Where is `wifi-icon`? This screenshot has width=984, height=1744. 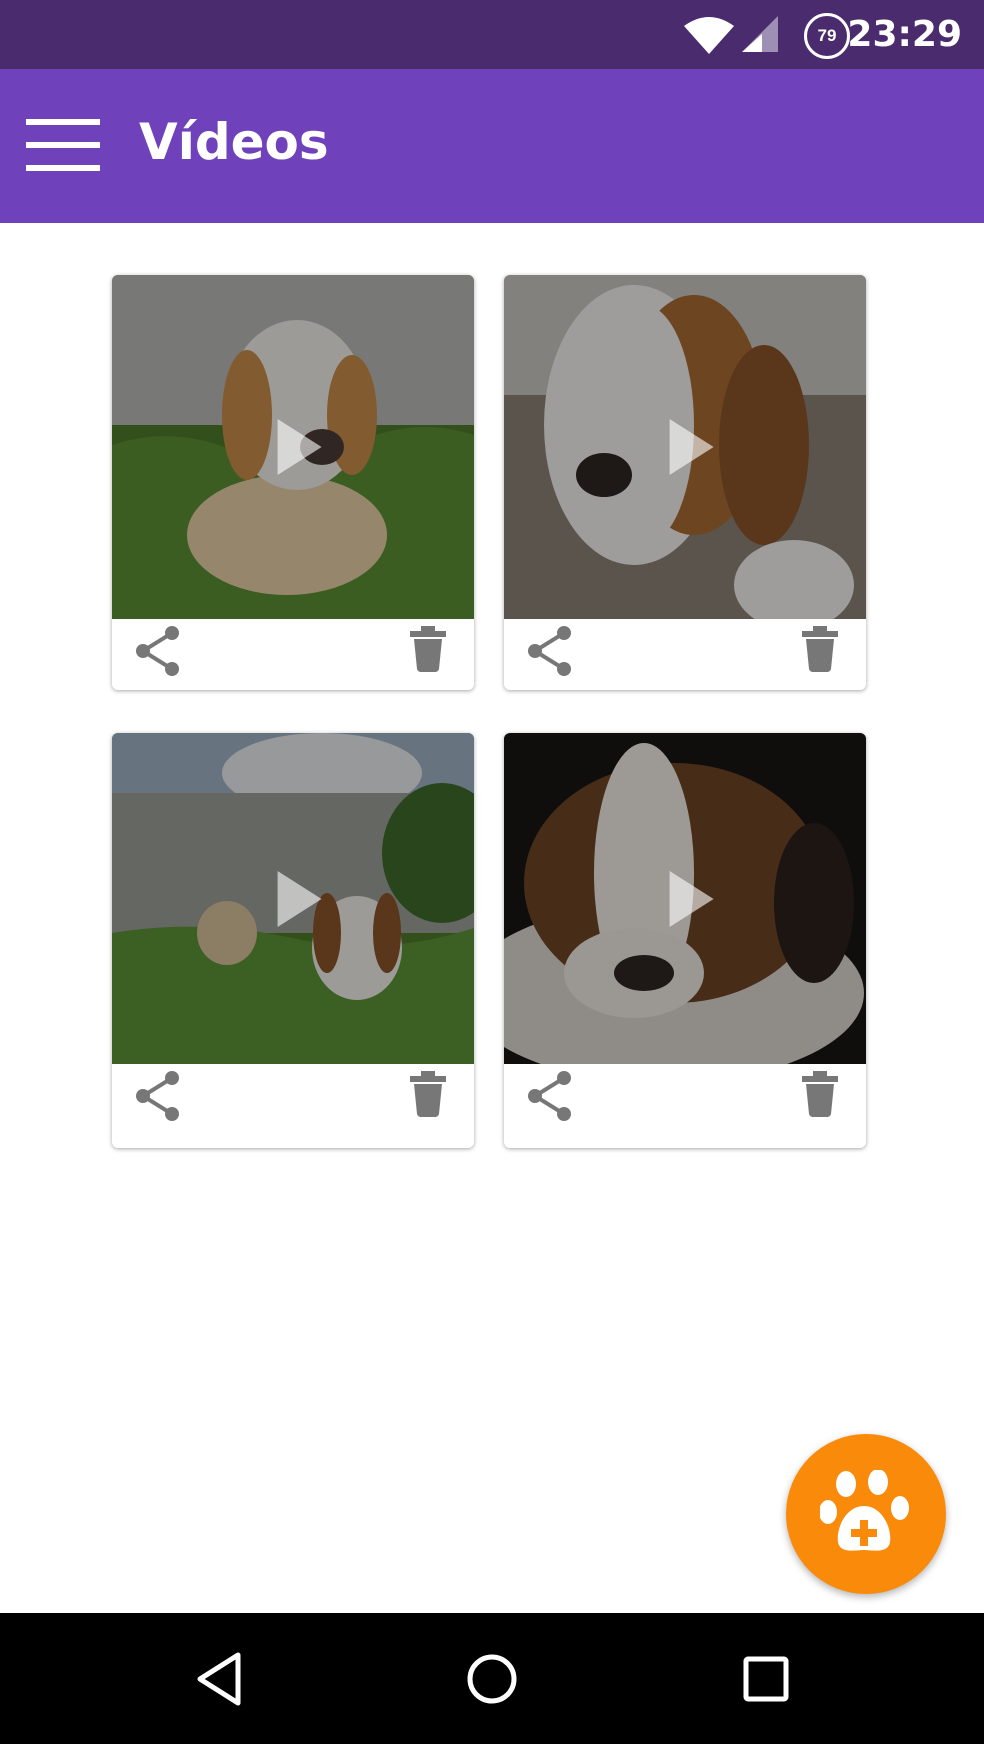 wifi-icon is located at coordinates (709, 35).